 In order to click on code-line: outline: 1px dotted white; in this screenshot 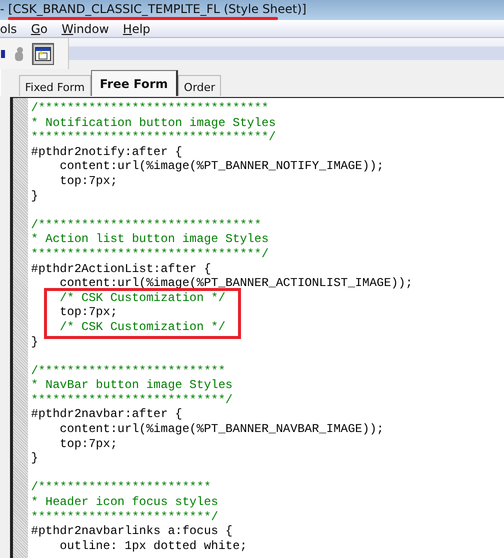, I will do `click(153, 545)`.